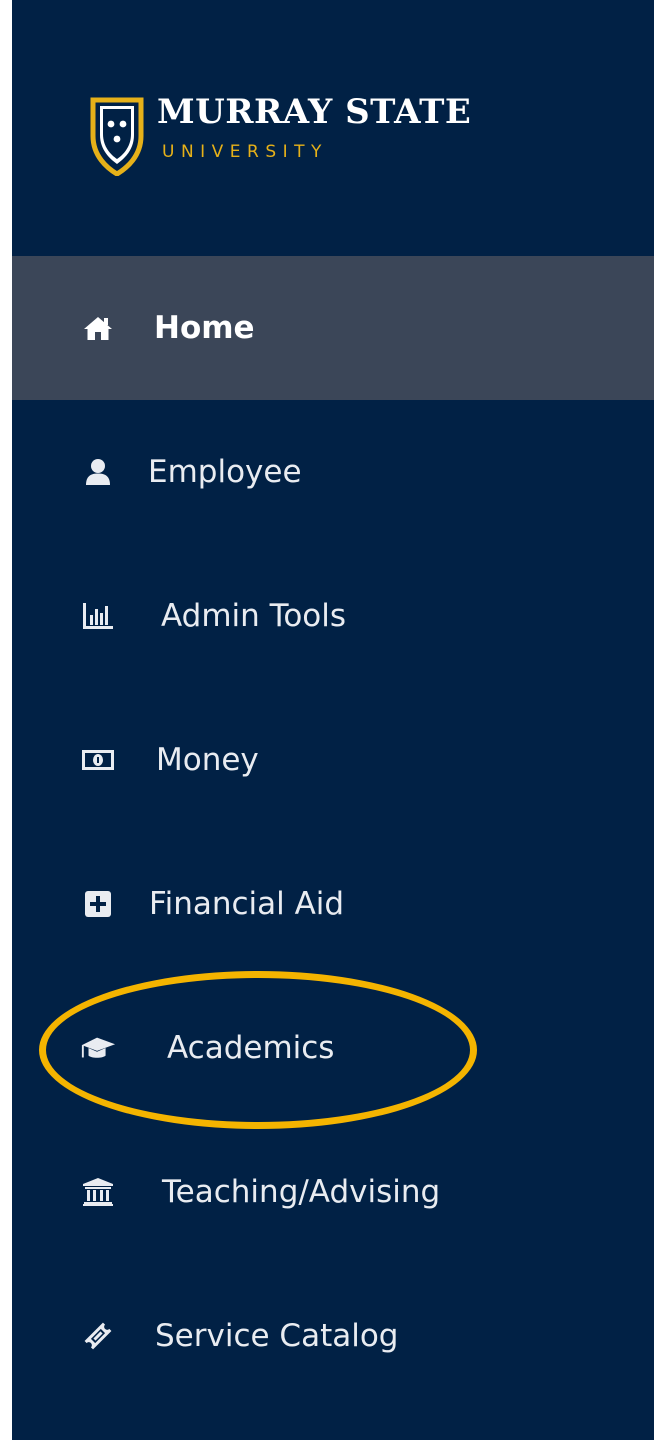 This screenshot has height=1440, width=654. I want to click on nav-item-label: Service Catalog, so click(277, 1336).